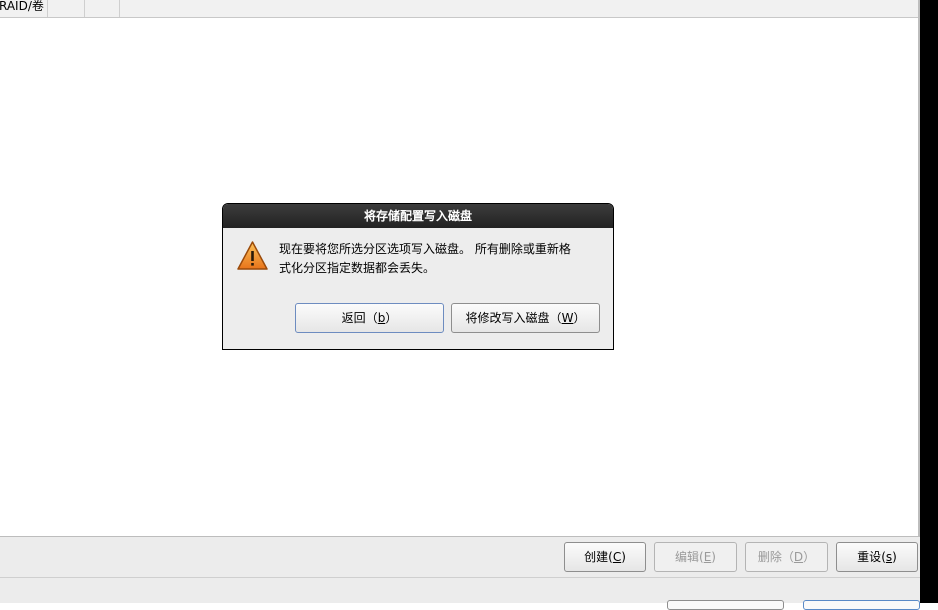  I want to click on screen-edge, so click(929, 301).